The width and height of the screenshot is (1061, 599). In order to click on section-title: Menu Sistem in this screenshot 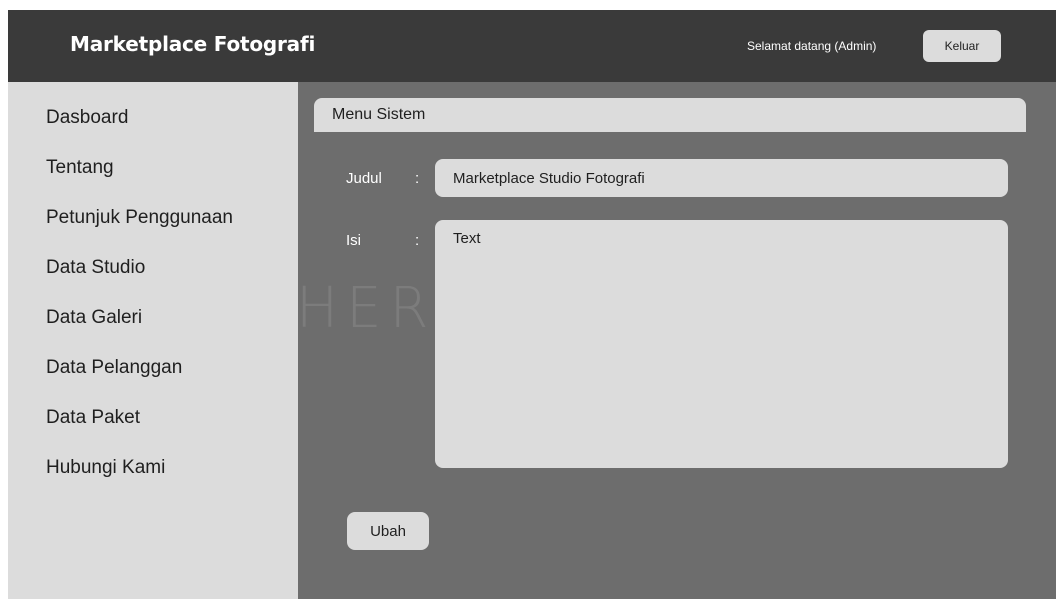, I will do `click(379, 114)`.